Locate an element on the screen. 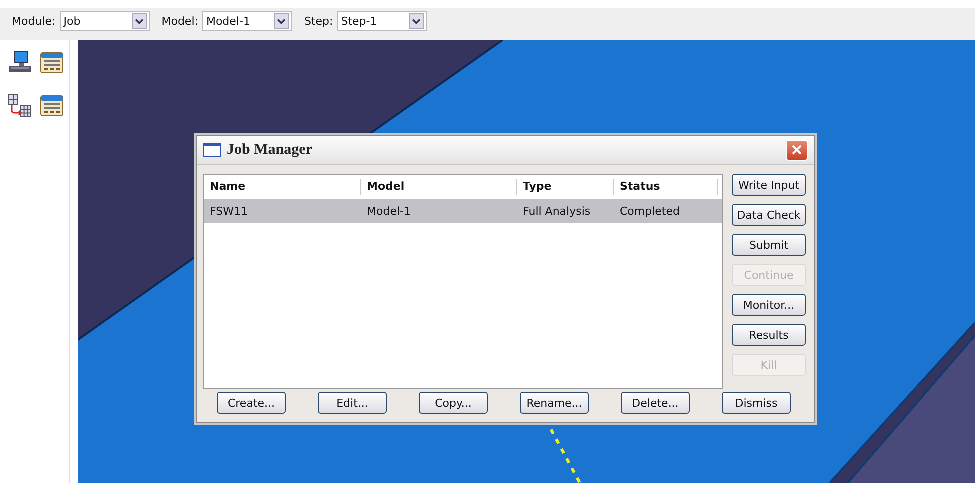 The image size is (975, 483). dropdown: Job is located at coordinates (105, 21).